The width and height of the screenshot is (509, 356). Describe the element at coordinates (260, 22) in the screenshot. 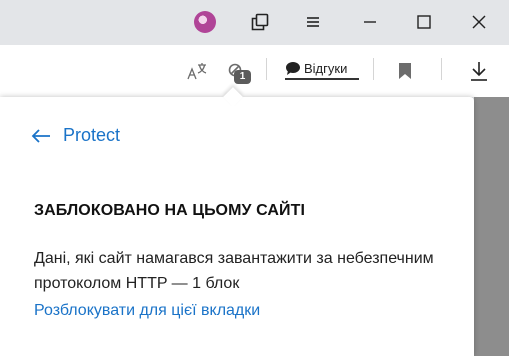

I see `collections-icon` at that location.